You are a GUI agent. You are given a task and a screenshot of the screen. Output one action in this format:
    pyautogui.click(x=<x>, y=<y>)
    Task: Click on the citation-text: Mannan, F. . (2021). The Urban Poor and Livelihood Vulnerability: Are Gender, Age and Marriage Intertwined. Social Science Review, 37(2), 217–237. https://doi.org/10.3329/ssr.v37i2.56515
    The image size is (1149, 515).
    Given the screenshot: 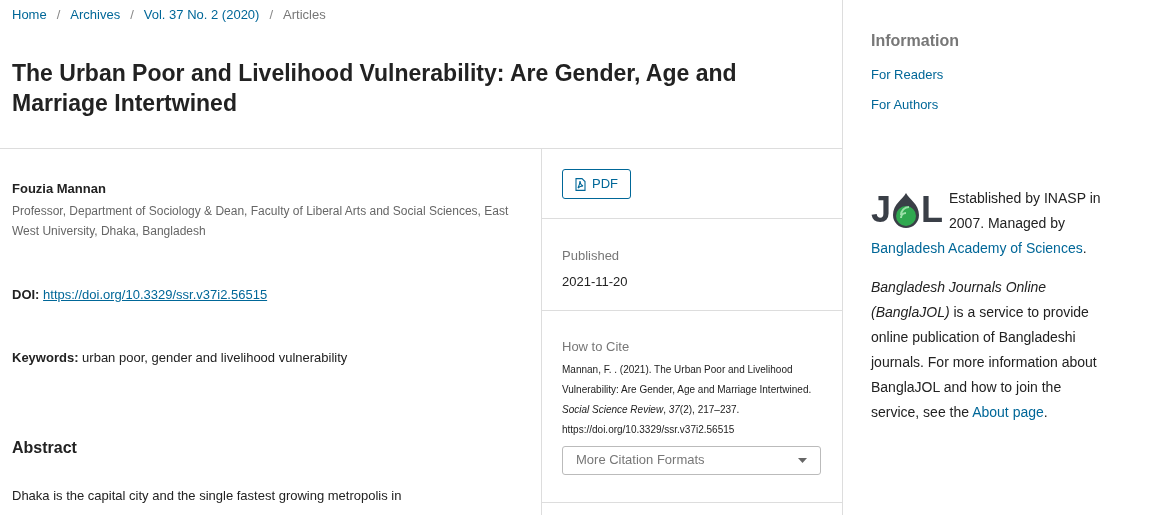 What is the action you would take?
    pyautogui.click(x=687, y=399)
    